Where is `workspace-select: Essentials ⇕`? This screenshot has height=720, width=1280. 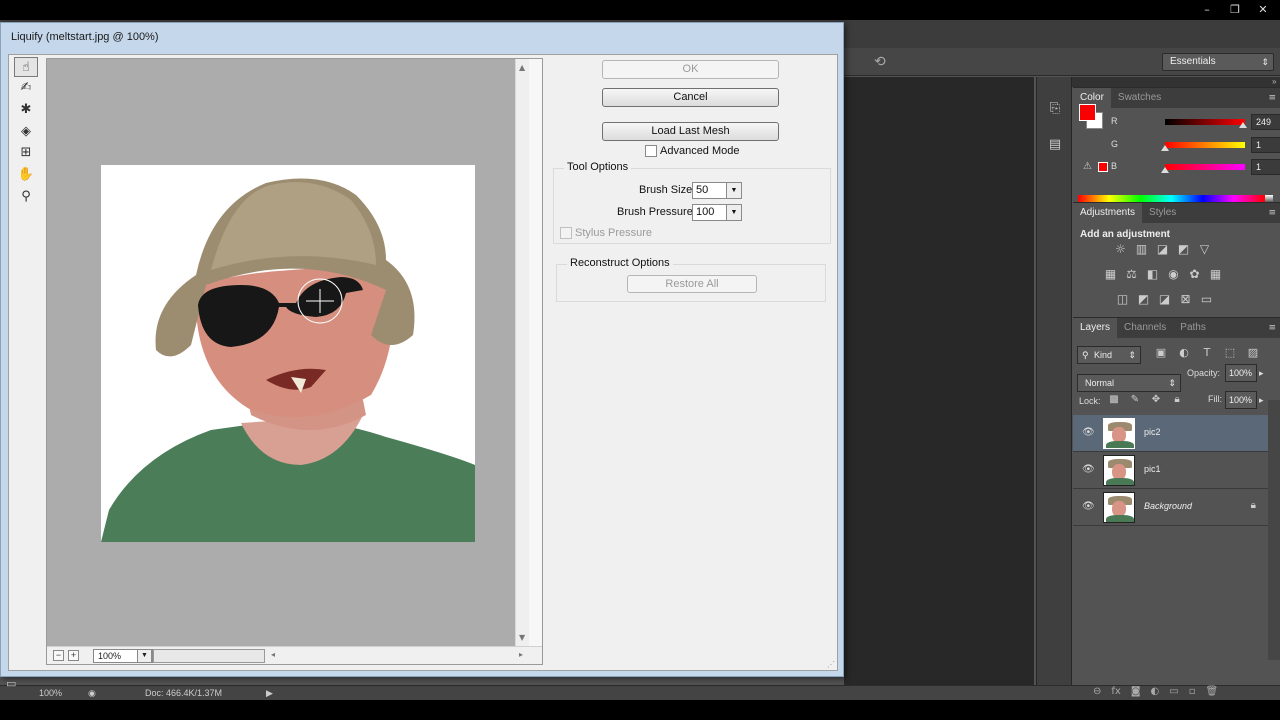
workspace-select: Essentials ⇕ is located at coordinates (1218, 62).